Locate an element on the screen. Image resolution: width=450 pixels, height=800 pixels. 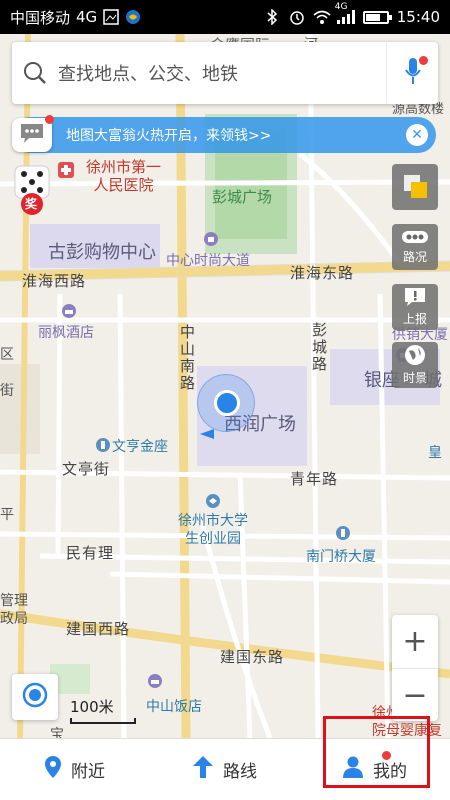
map-label-hospital: 徐州市第一 人民医院 is located at coordinates (124, 176).